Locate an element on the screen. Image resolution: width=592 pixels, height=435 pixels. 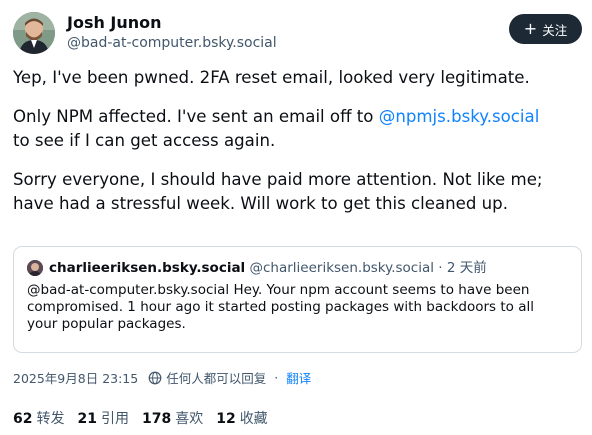
quote-avatar is located at coordinates (35, 268).